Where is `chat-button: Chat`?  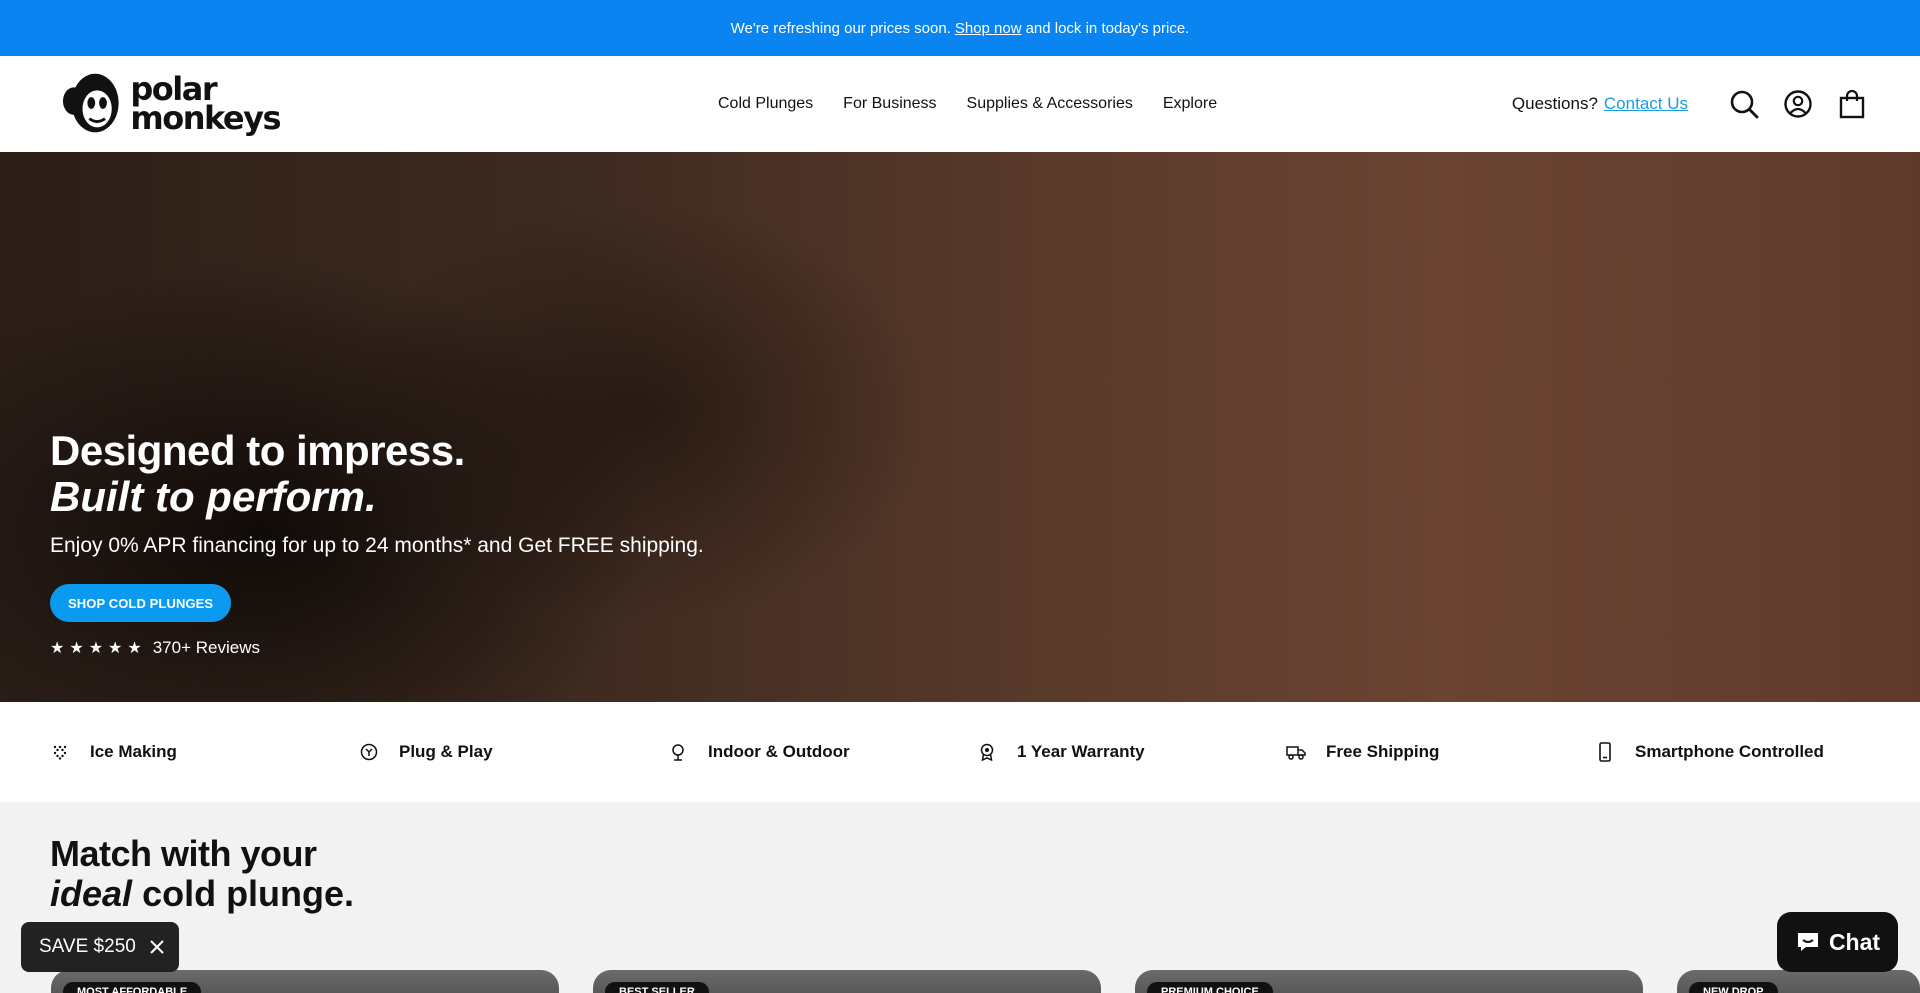 chat-button: Chat is located at coordinates (1837, 942).